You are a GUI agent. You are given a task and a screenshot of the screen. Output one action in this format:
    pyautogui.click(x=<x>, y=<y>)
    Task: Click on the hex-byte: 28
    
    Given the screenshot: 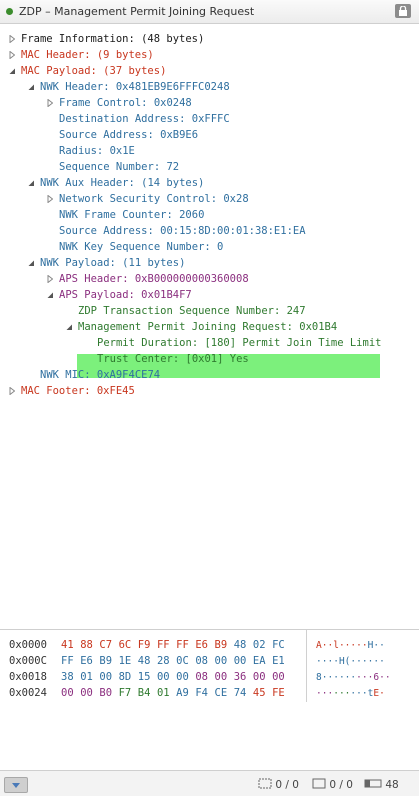 What is the action you would take?
    pyautogui.click(x=166, y=661)
    